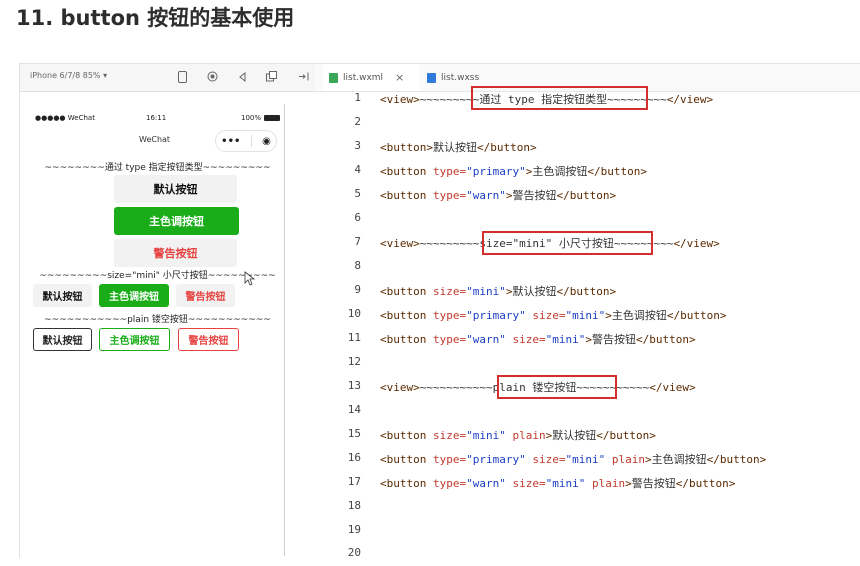 This screenshot has height=566, width=860. Describe the element at coordinates (587, 413) in the screenshot. I see `code-line: 14` at that location.